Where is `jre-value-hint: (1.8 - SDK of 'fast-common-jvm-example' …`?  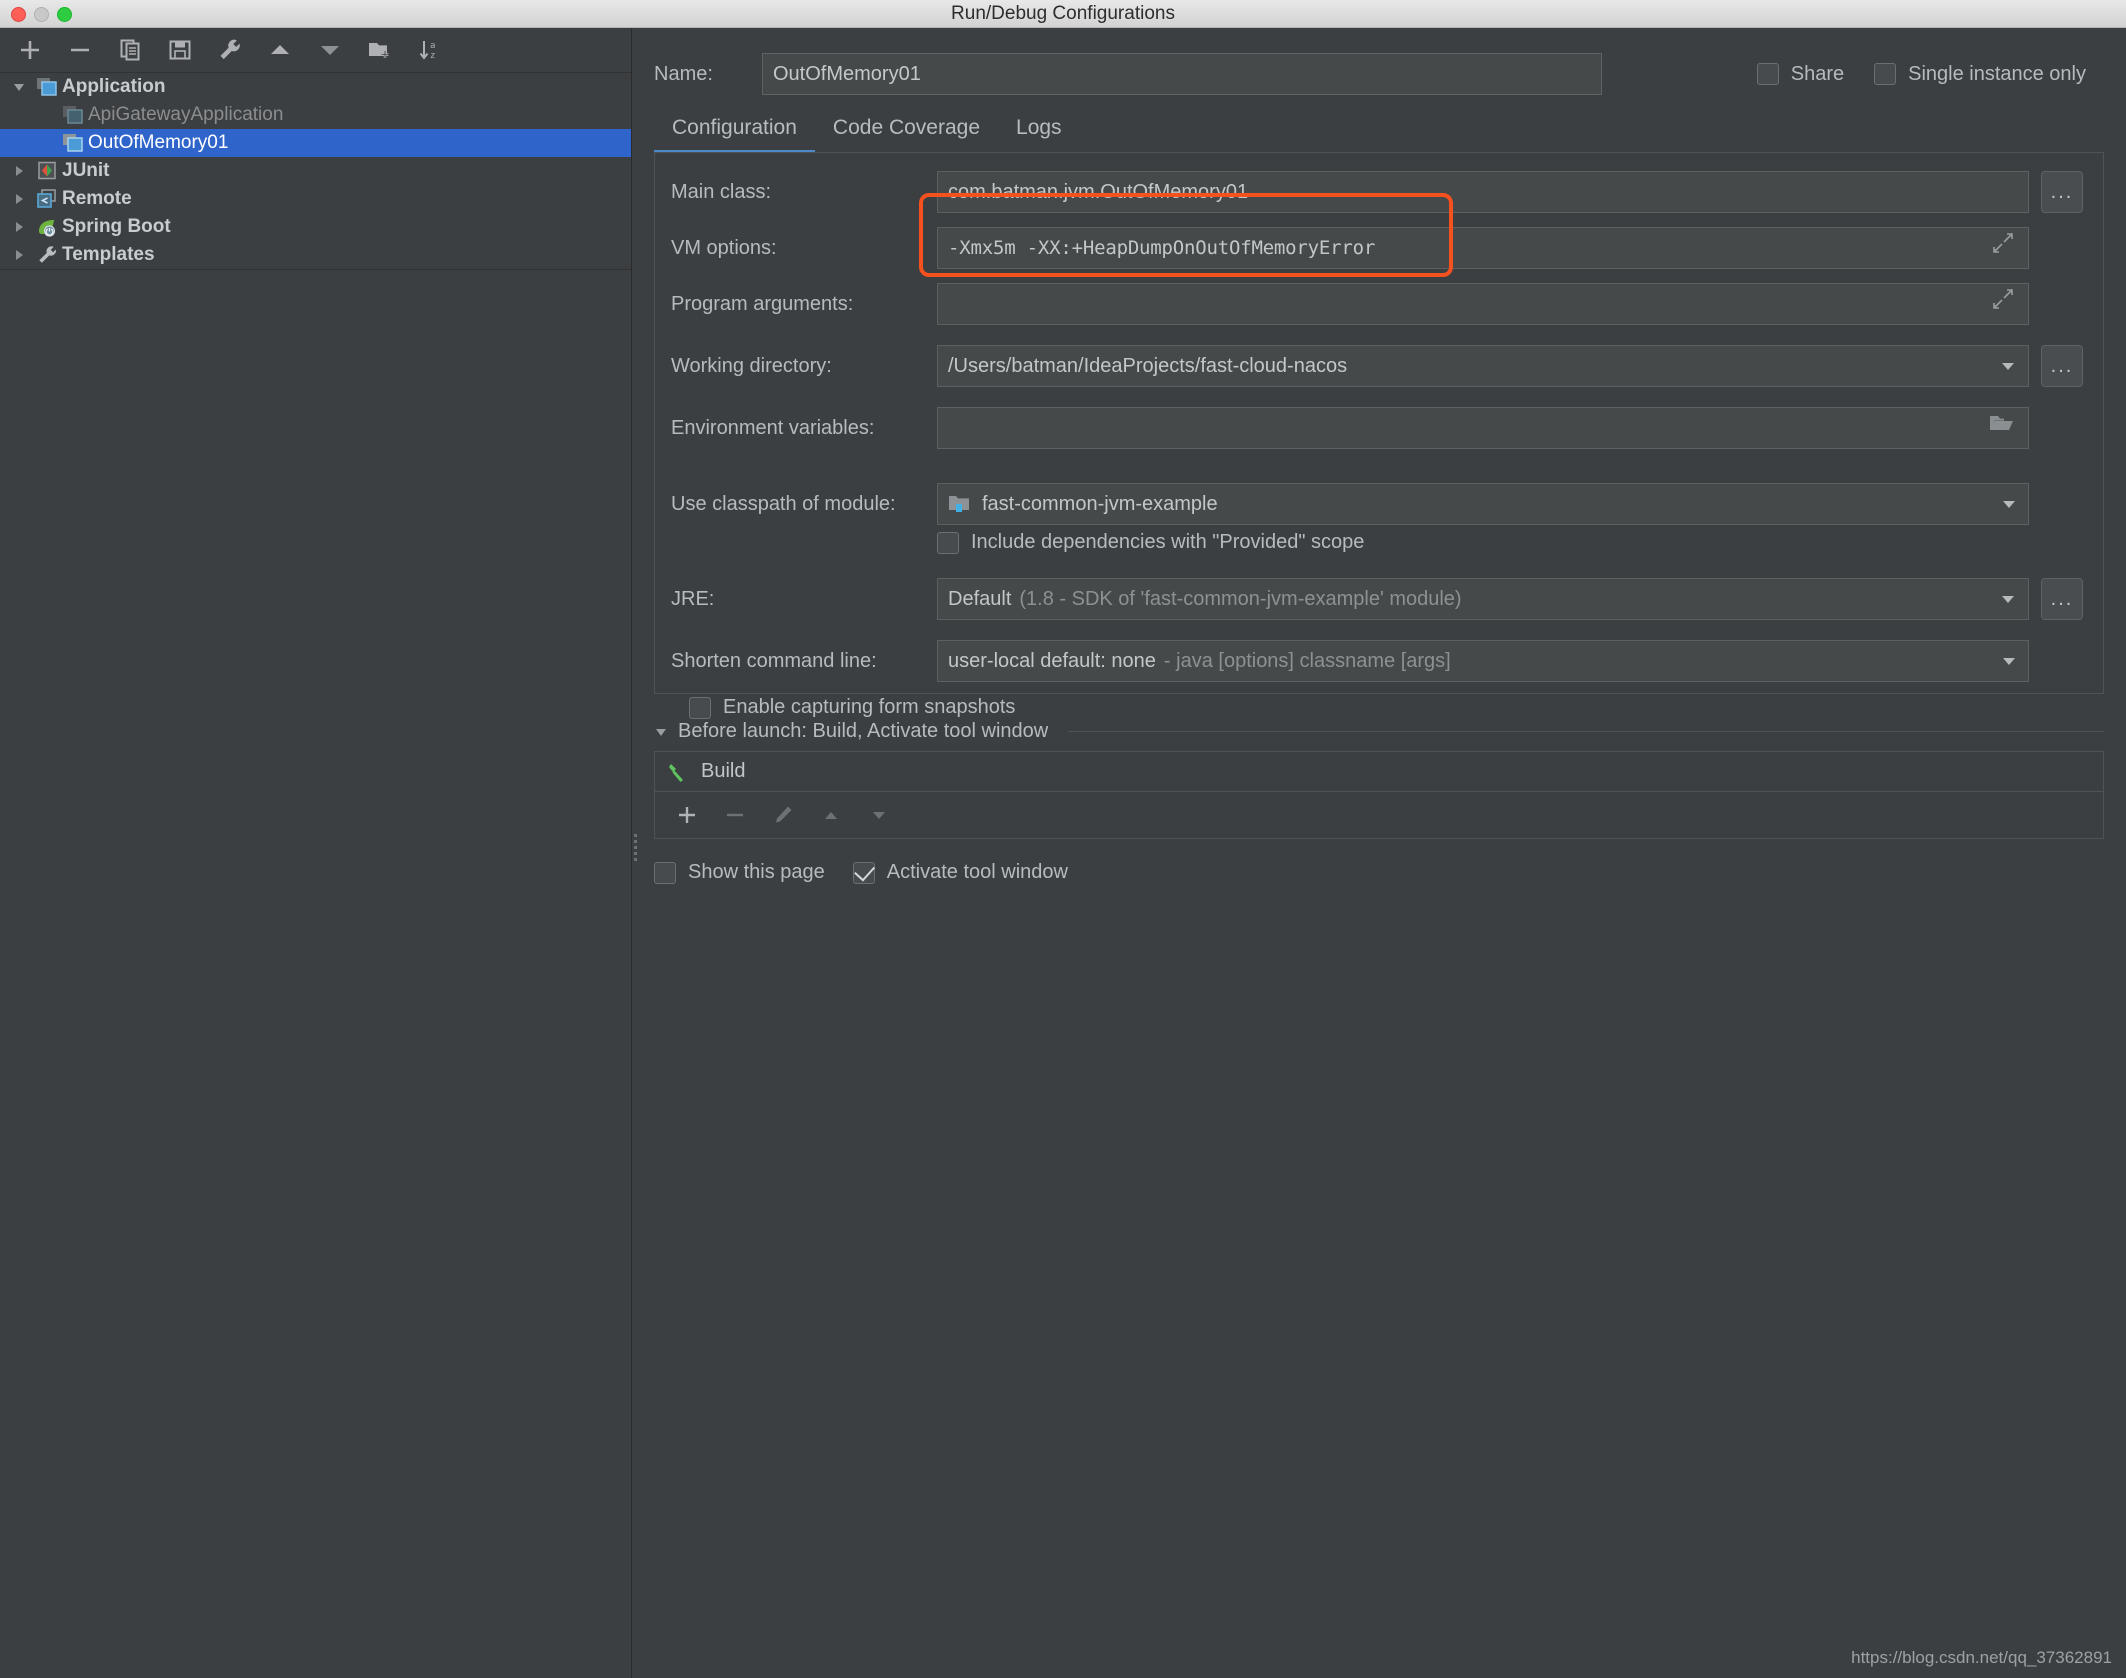 jre-value-hint: (1.8 - SDK of 'fast-common-jvm-example' … is located at coordinates (1240, 598).